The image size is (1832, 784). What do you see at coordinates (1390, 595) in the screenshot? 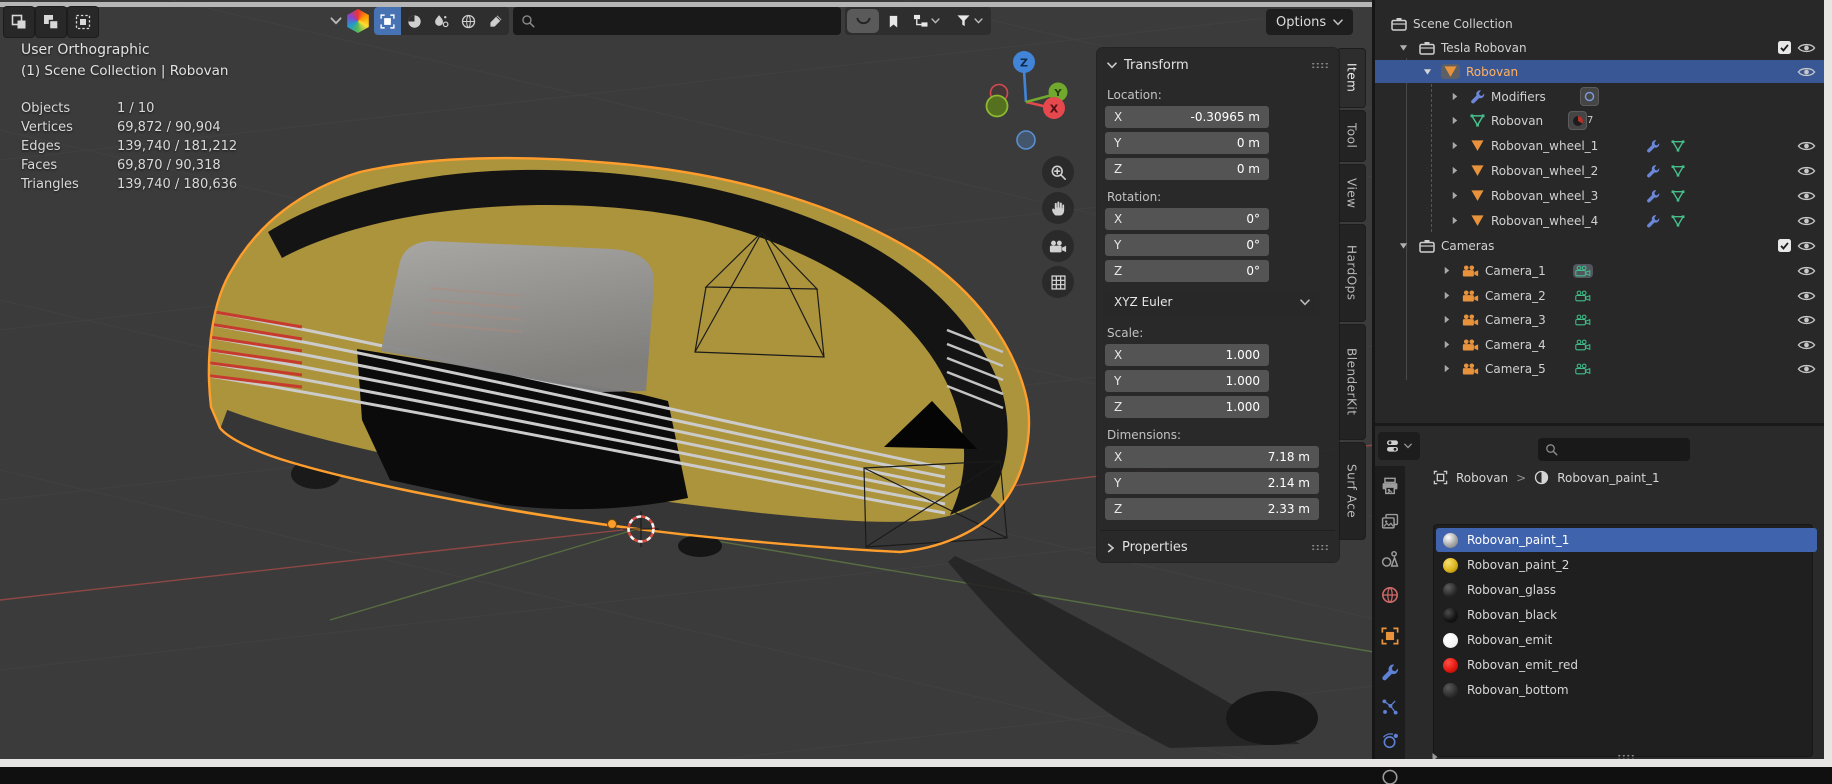
I see `world-properties-tab-icon` at bounding box center [1390, 595].